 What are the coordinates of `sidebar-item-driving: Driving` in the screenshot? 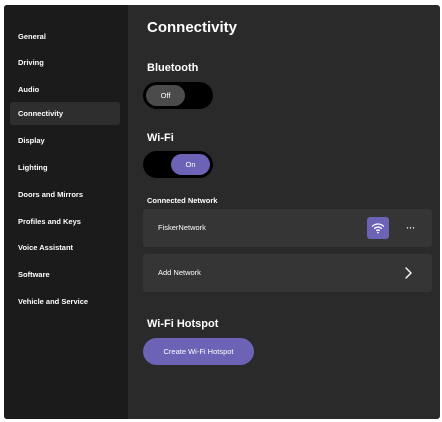 It's located at (65, 62).